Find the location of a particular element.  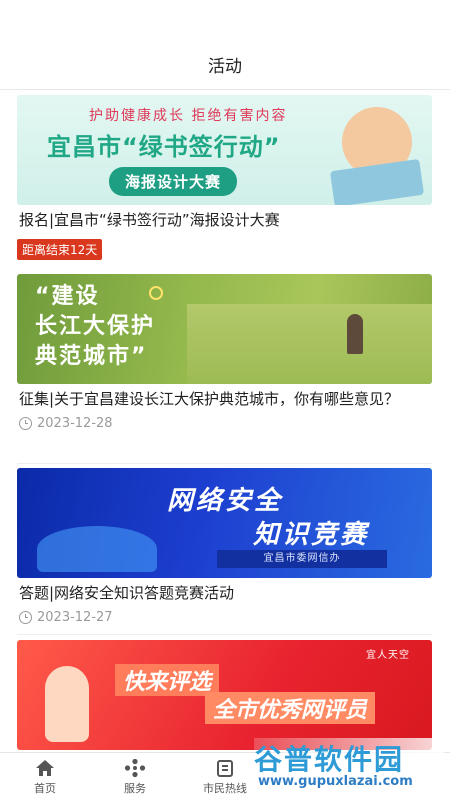

activity-date: 2023-12-28 is located at coordinates (75, 423).